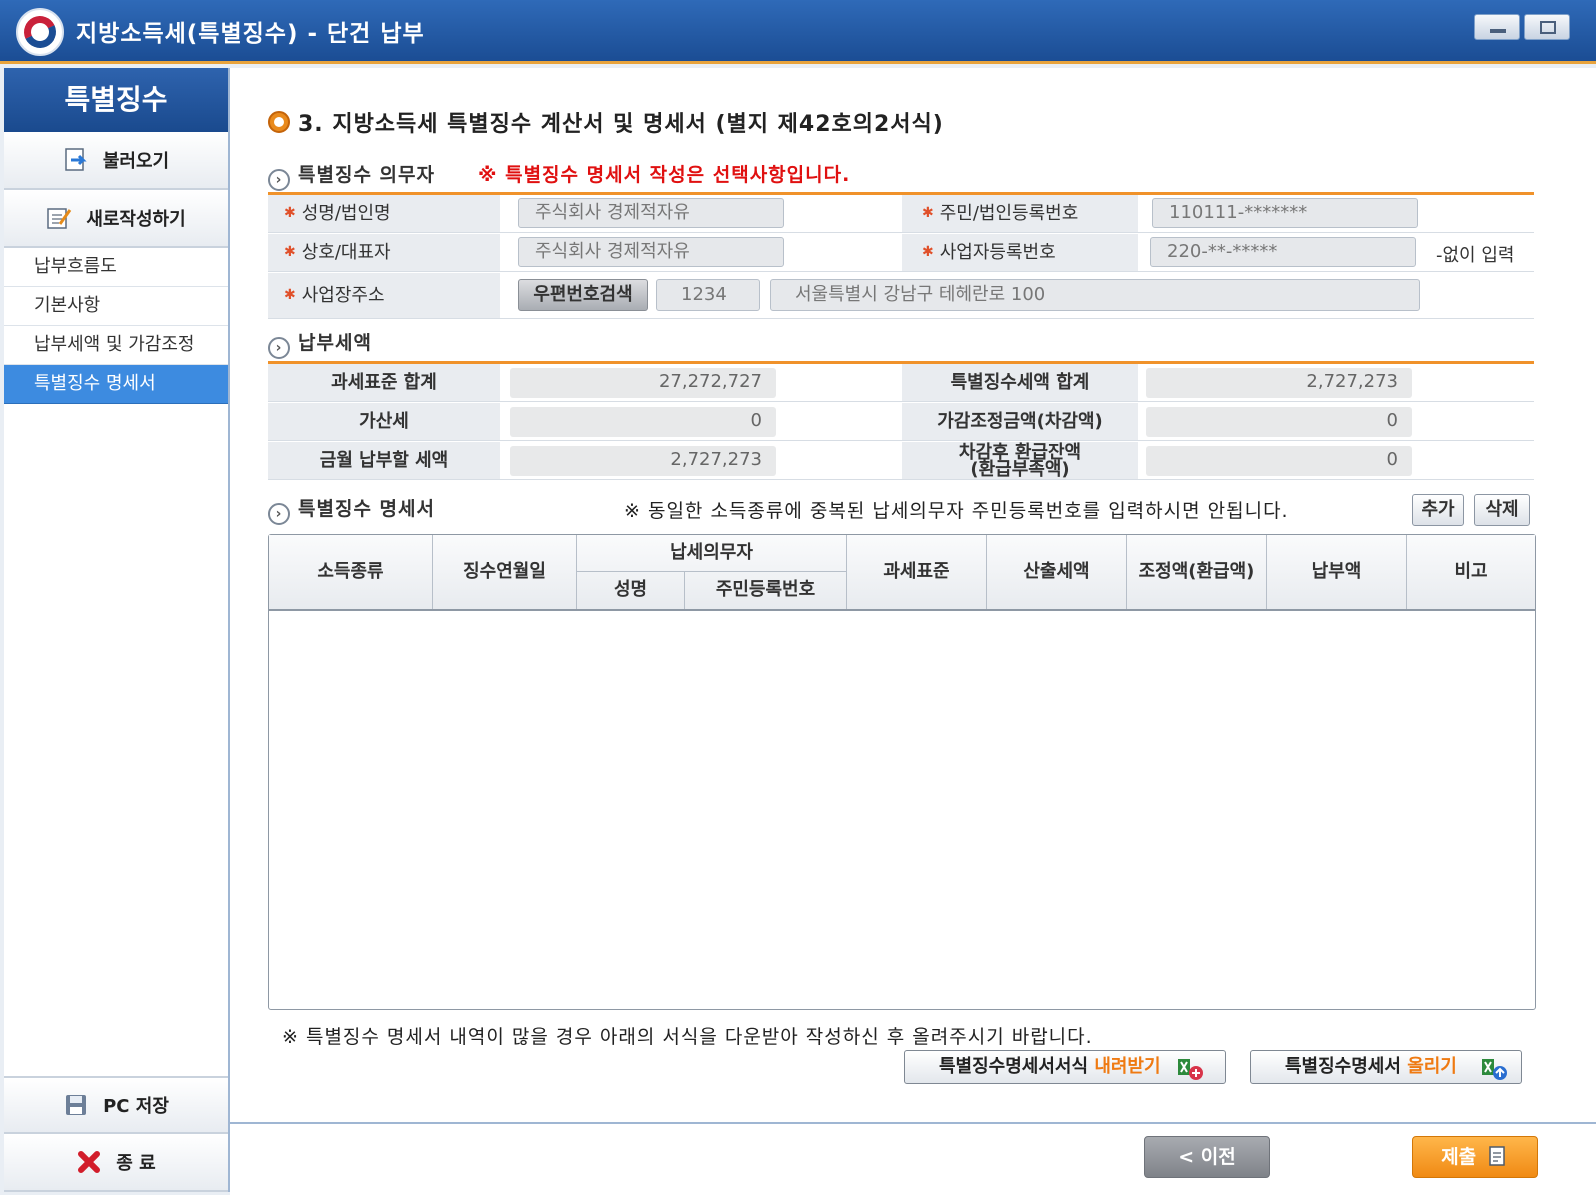 This screenshot has height=1195, width=1596. Describe the element at coordinates (116, 345) in the screenshot. I see `nav-item-tax-adjust: 납부세액 및 가감조정` at that location.